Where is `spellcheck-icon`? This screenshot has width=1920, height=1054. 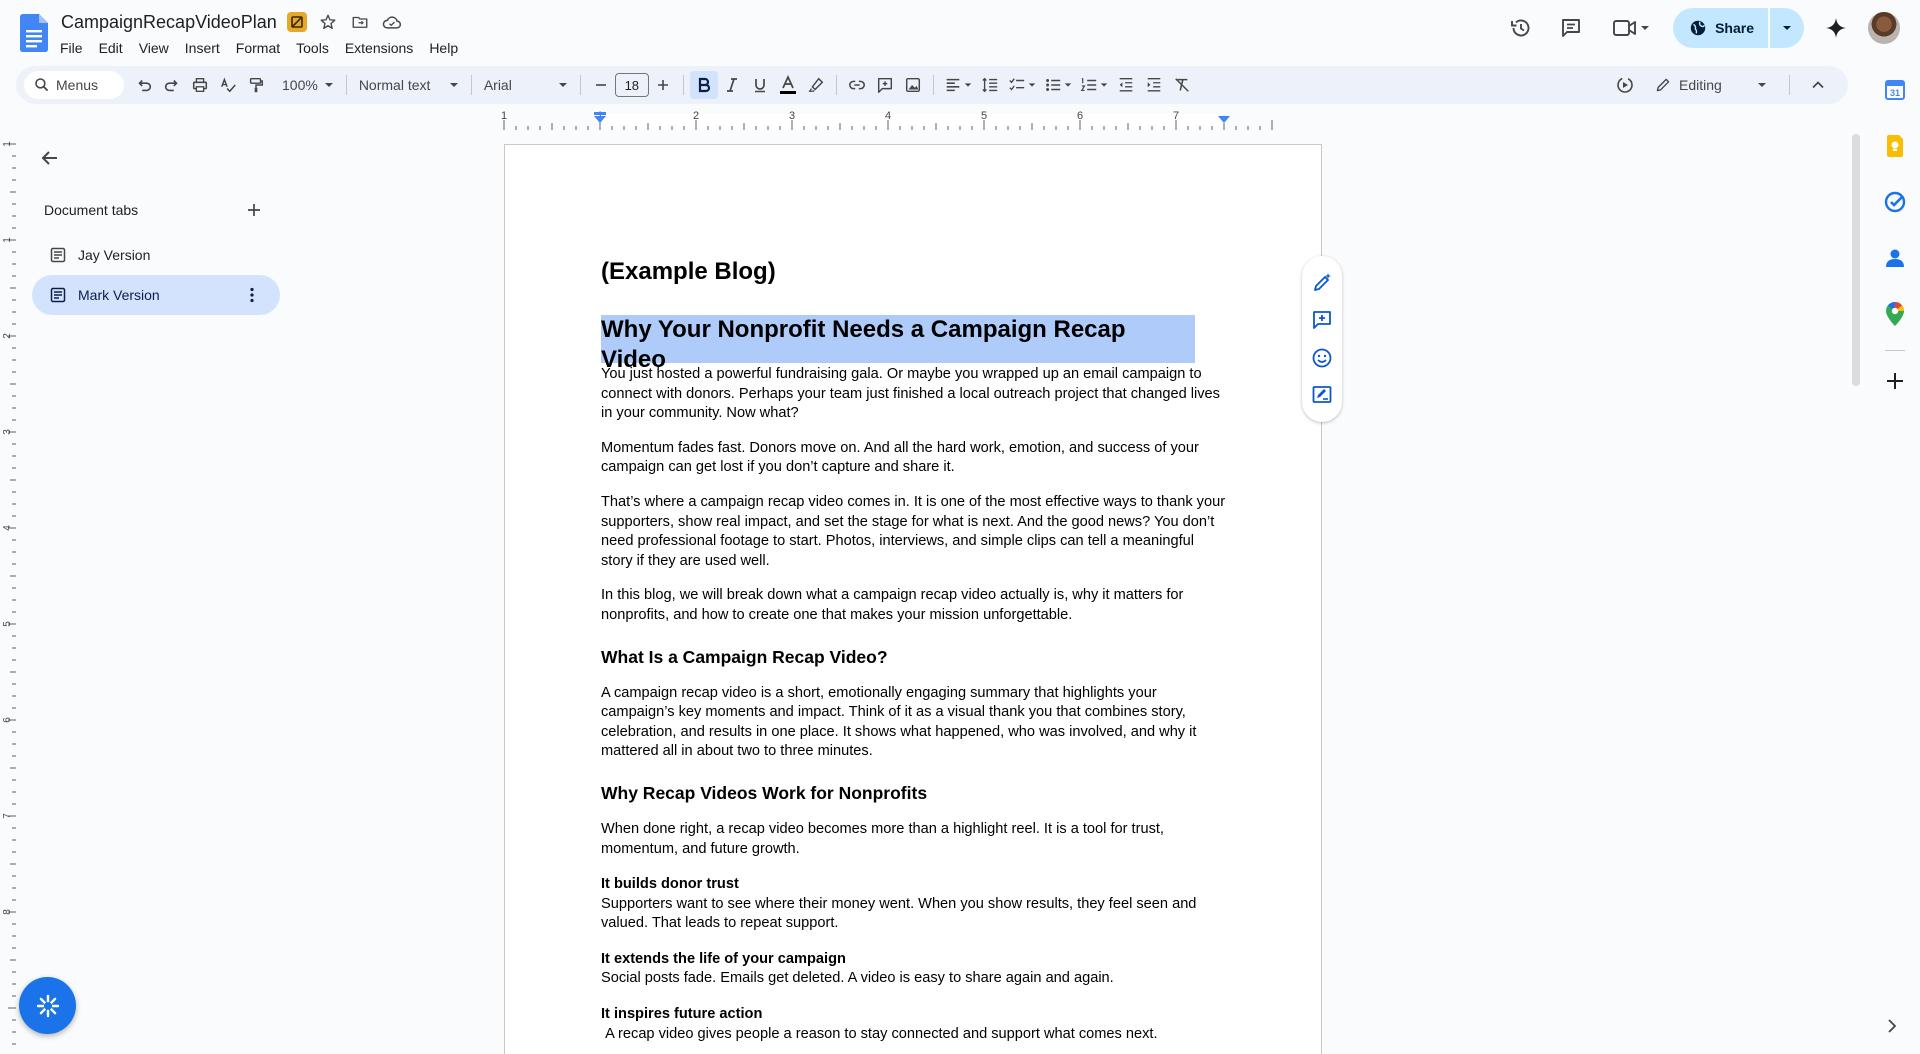
spellcheck-icon is located at coordinates (228, 85).